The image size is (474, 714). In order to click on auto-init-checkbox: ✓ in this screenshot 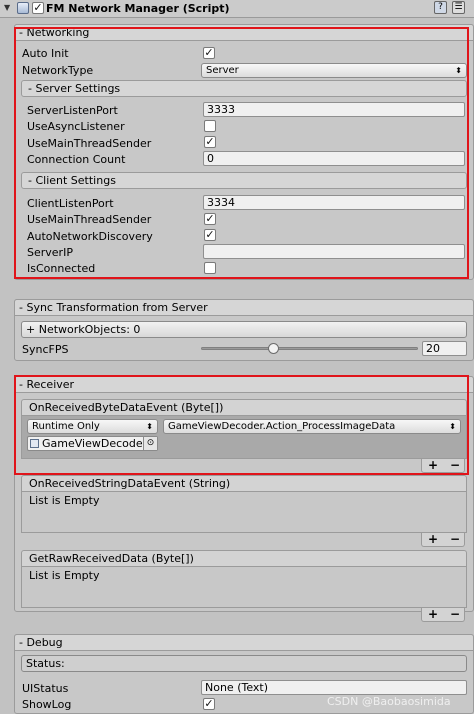, I will do `click(209, 53)`.